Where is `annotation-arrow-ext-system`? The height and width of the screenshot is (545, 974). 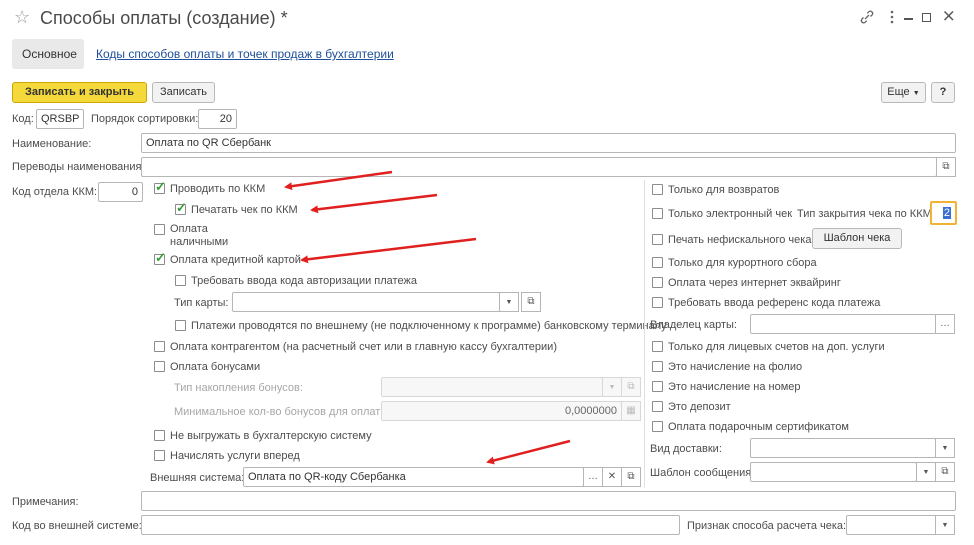 annotation-arrow-ext-system is located at coordinates (528, 452).